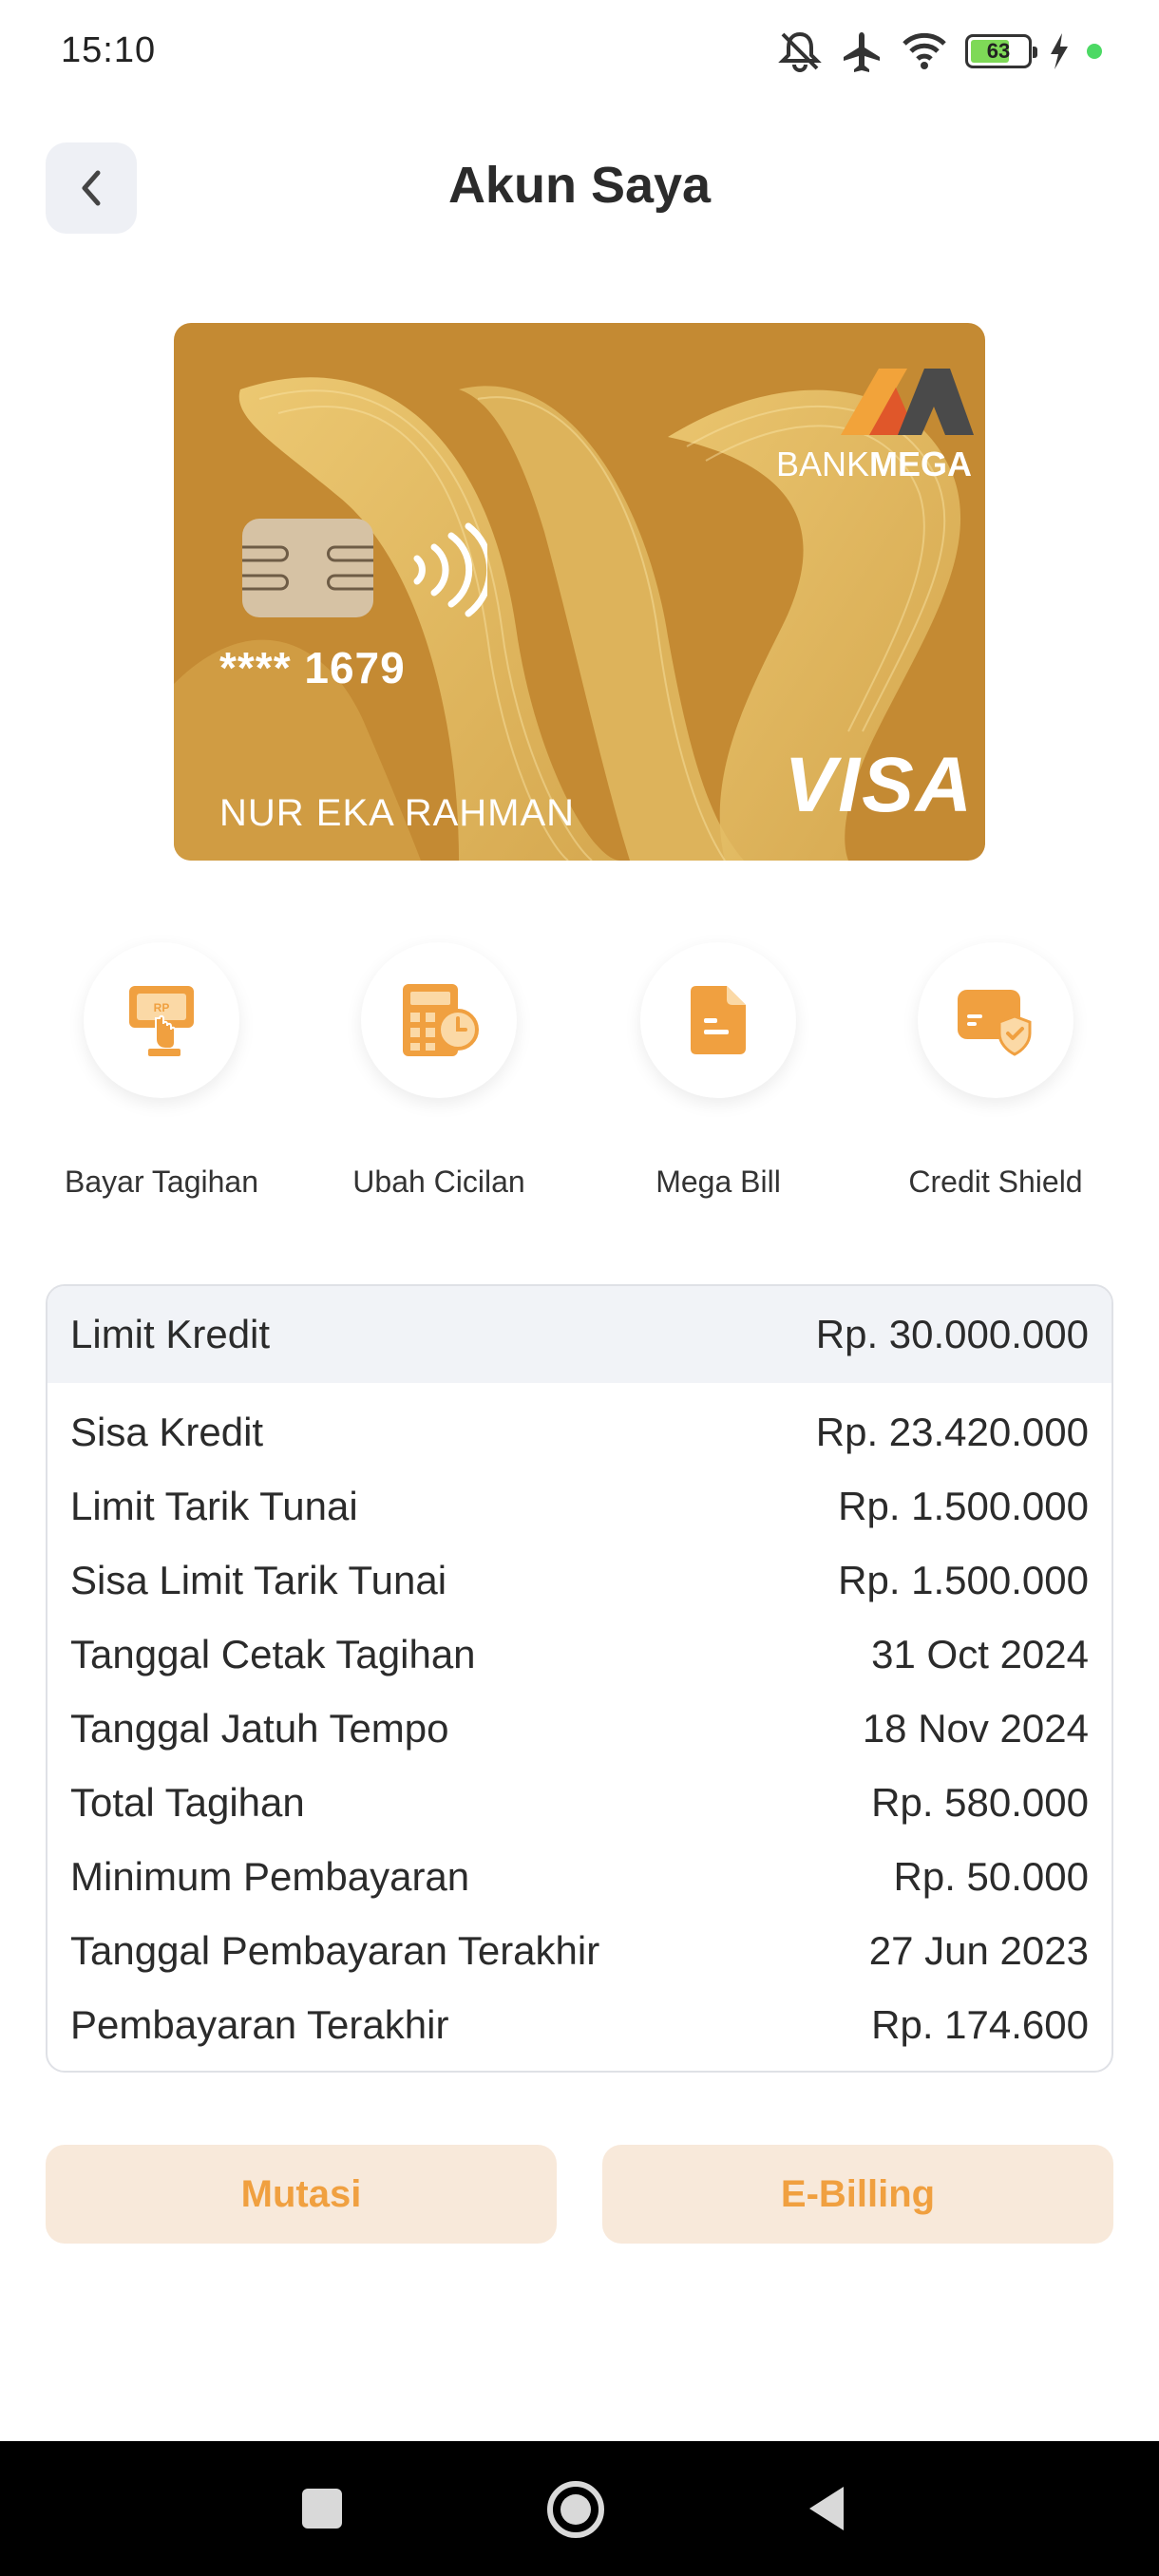 The image size is (1159, 2576). Describe the element at coordinates (579, 1654) in the screenshot. I see `info-row: Tanggal Cetak Tagihan 31 Oct 2024` at that location.